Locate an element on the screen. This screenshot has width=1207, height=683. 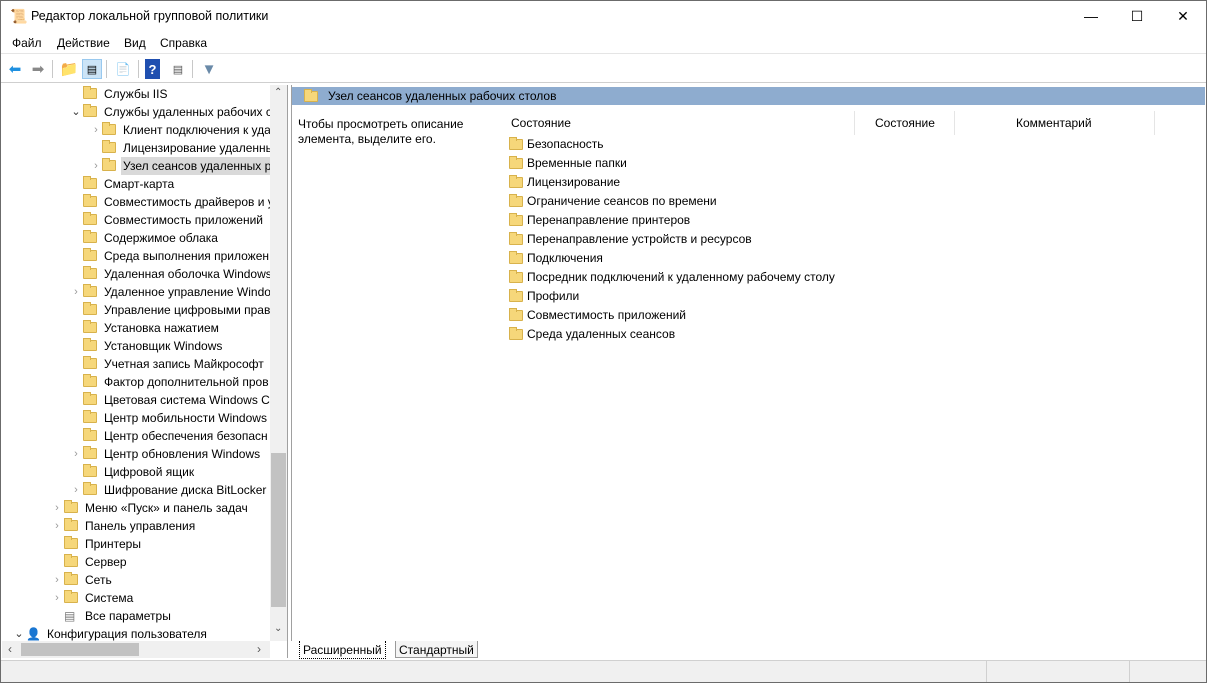
menu-file: Файл is located at coordinates (27, 43).